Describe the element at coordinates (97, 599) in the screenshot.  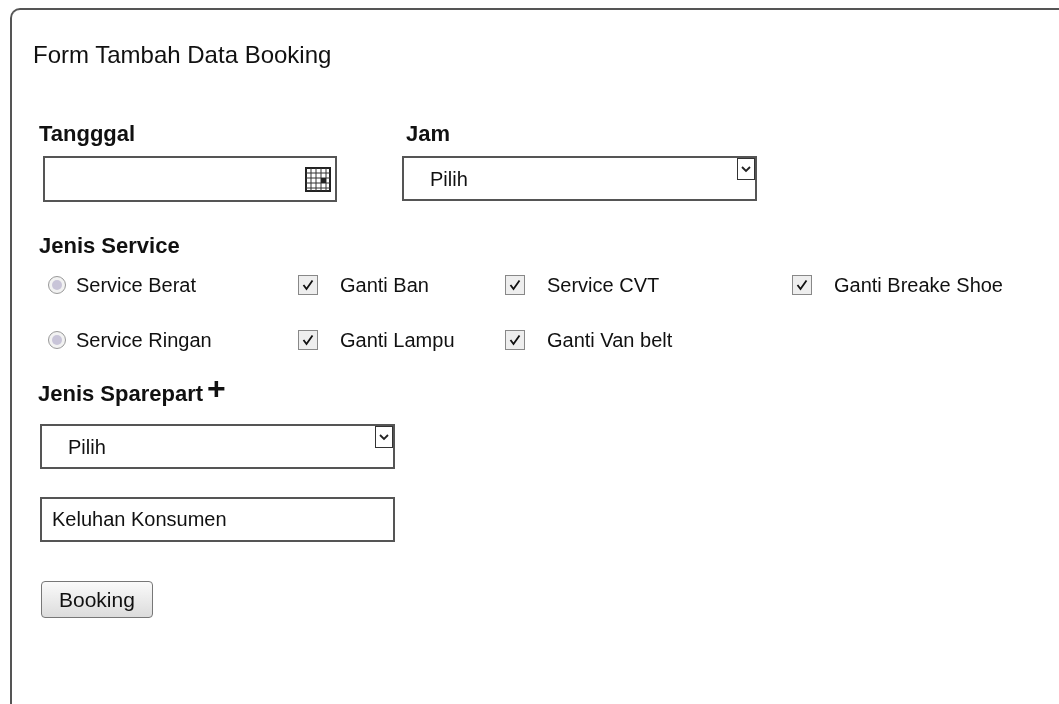
I see `booking-button: Booking` at that location.